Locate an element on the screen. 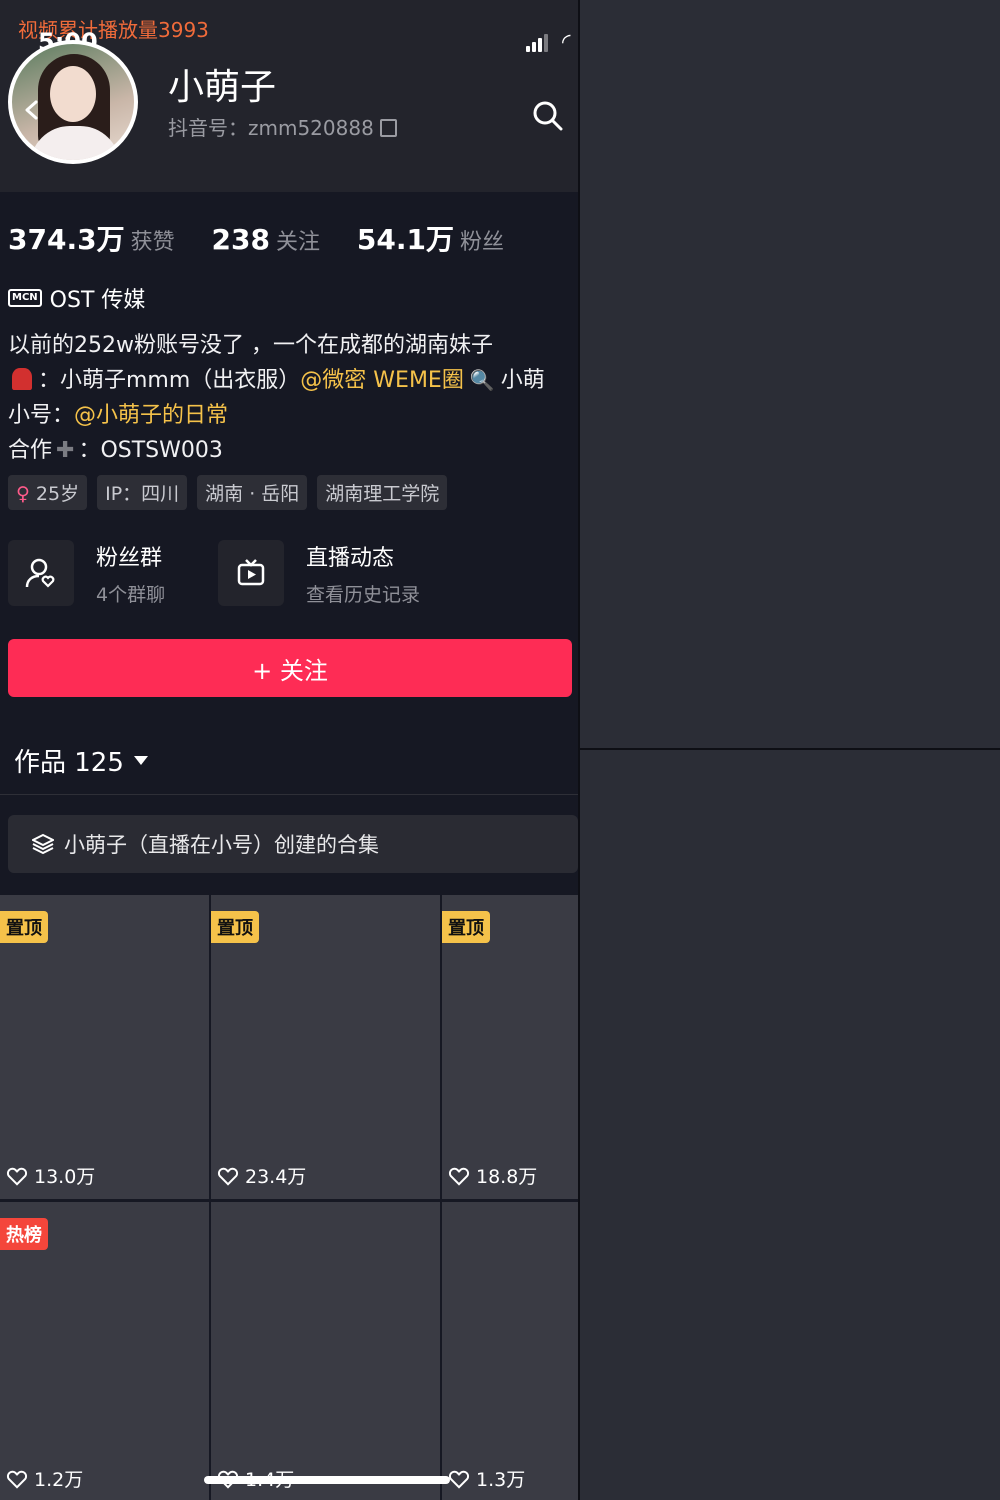  fan-group-entry: 粉丝群 4个群聊 is located at coordinates (86, 573).